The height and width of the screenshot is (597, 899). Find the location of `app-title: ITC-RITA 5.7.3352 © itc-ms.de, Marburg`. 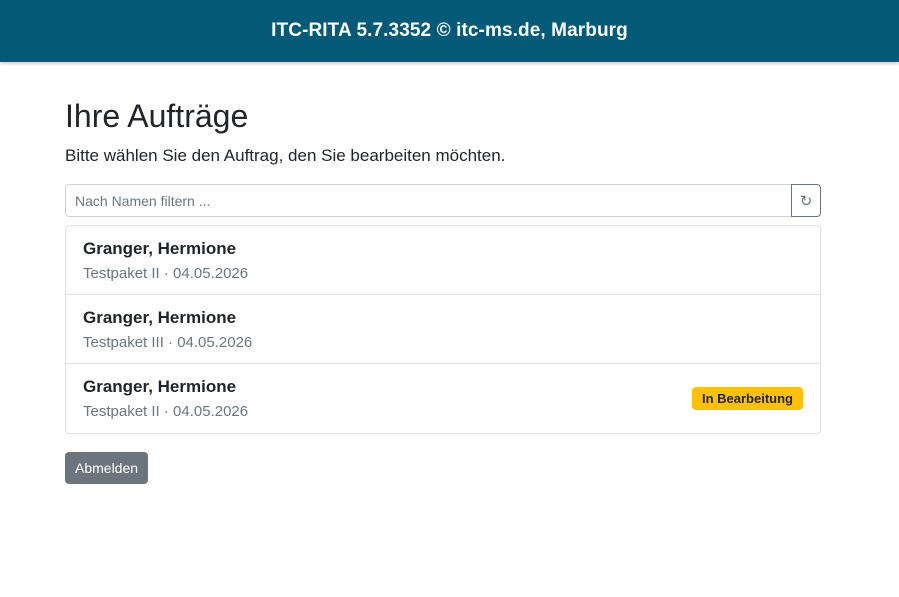

app-title: ITC-RITA 5.7.3352 © itc-ms.de, Marburg is located at coordinates (449, 30).